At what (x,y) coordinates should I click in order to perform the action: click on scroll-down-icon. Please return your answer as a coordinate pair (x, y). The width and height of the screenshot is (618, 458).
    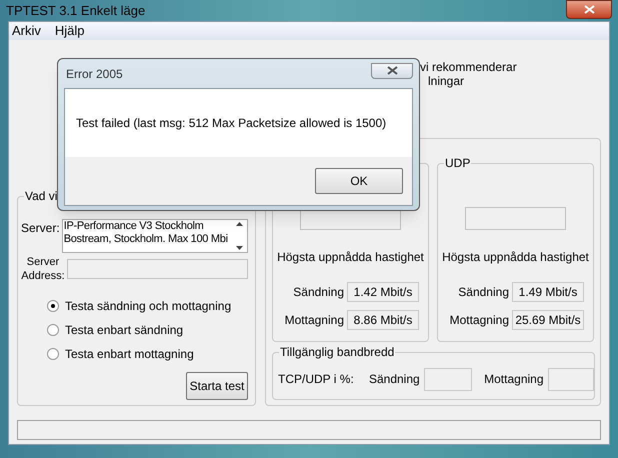
    Looking at the image, I should click on (239, 248).